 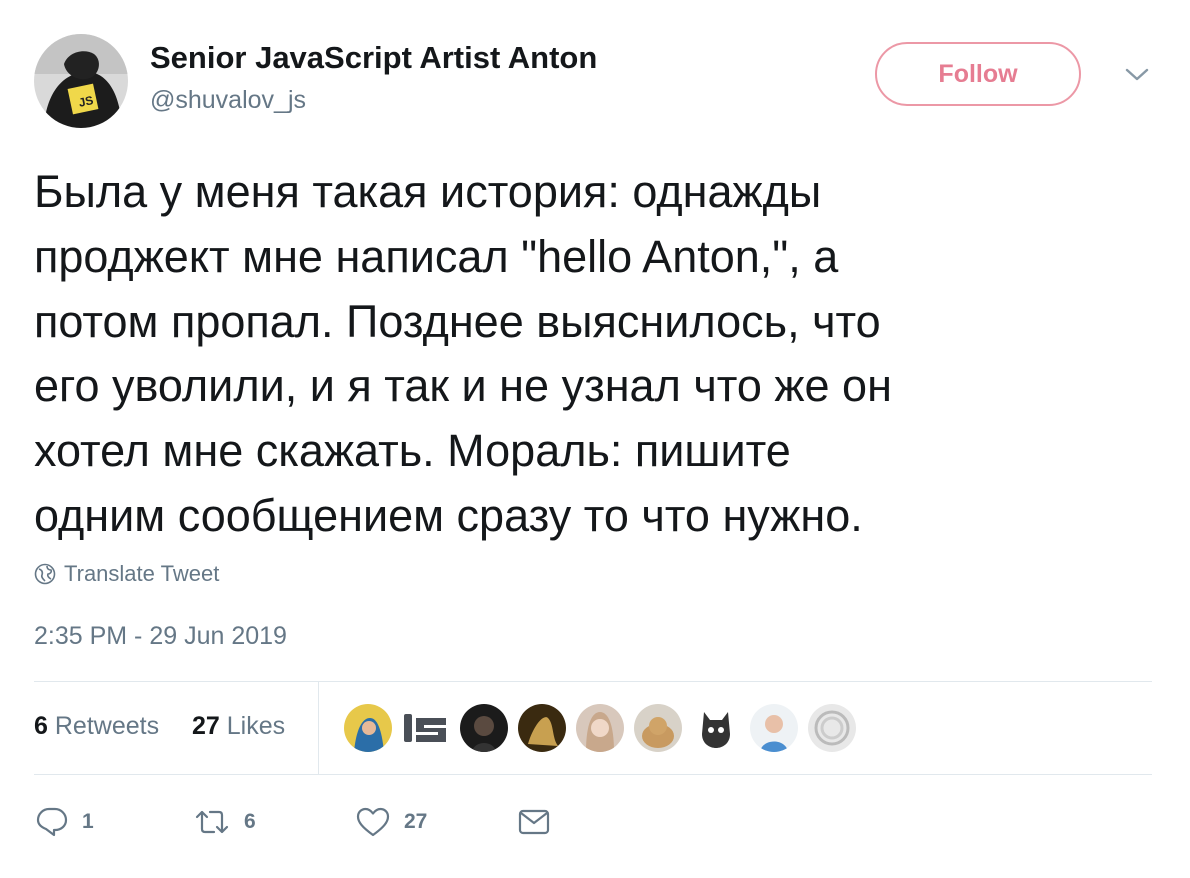 I want to click on translate-tweet-link: Translate Tweet, so click(x=126, y=574).